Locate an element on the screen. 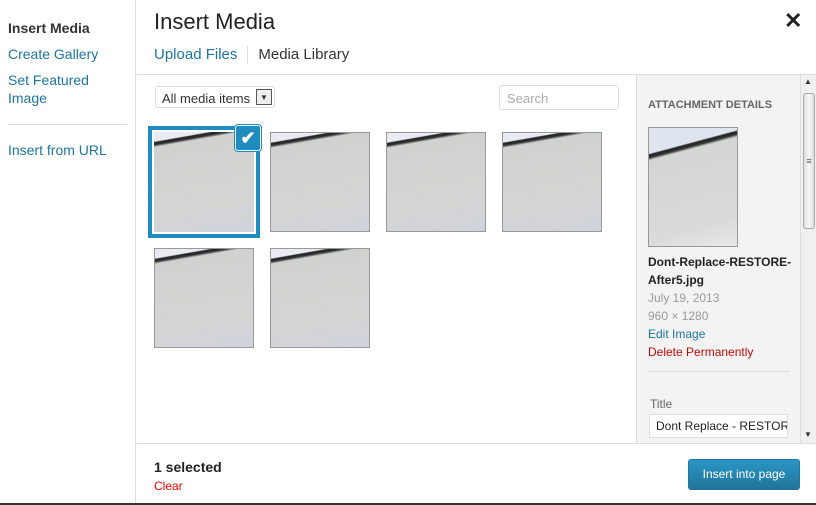  page-title: Insert Media is located at coordinates (215, 21).